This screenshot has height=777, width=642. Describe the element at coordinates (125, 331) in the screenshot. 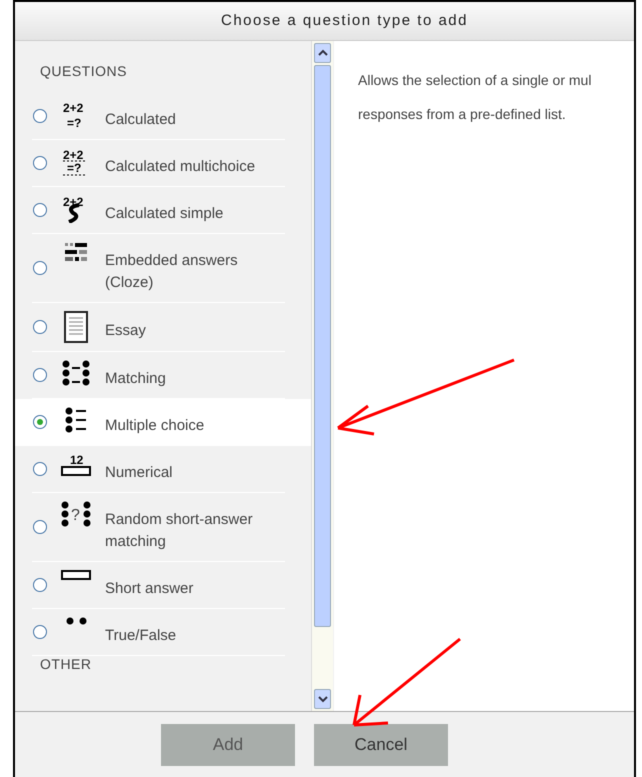

I see `option-label: Essay` at that location.